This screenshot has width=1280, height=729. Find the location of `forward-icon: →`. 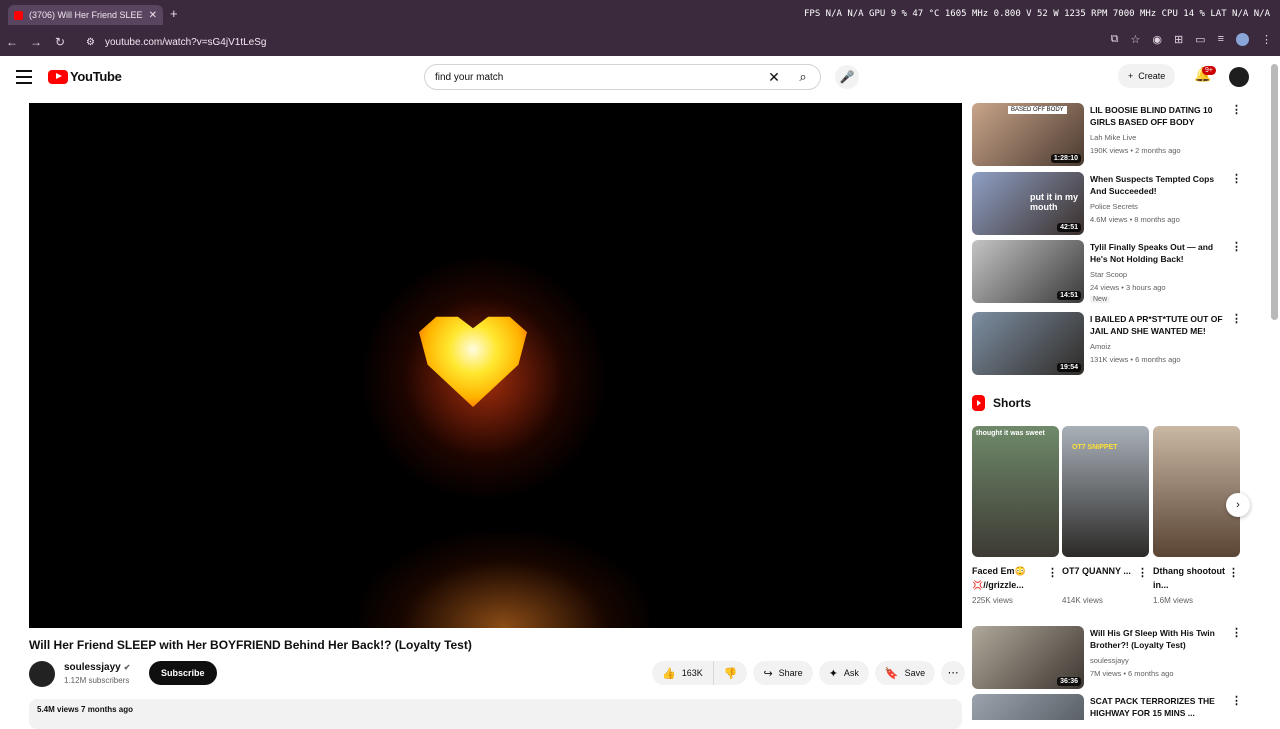

forward-icon: → is located at coordinates (36, 42).